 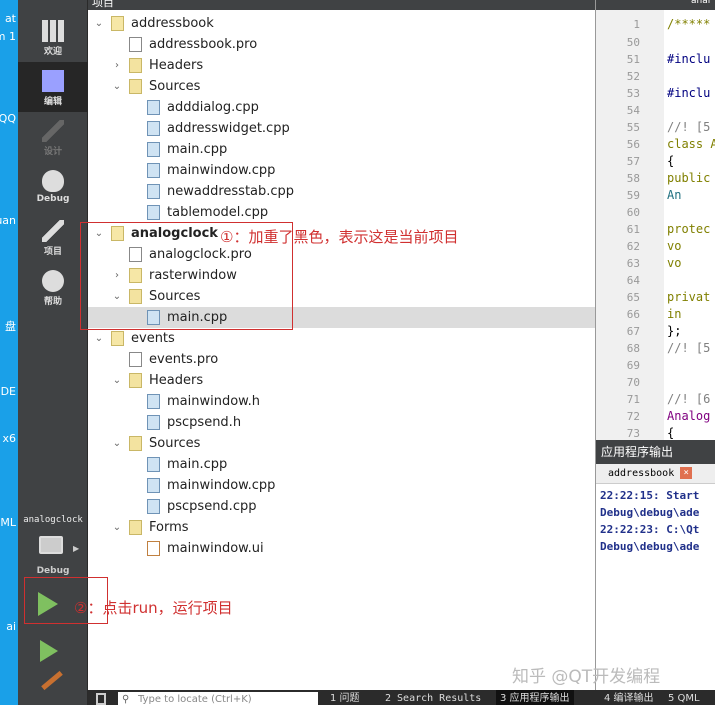 I want to click on line-number: 71, so click(x=633, y=399).